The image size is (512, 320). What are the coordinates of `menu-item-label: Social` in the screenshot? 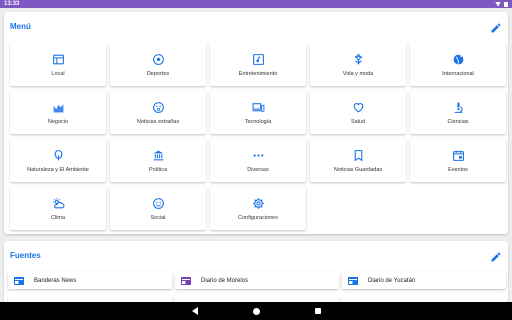 It's located at (158, 217).